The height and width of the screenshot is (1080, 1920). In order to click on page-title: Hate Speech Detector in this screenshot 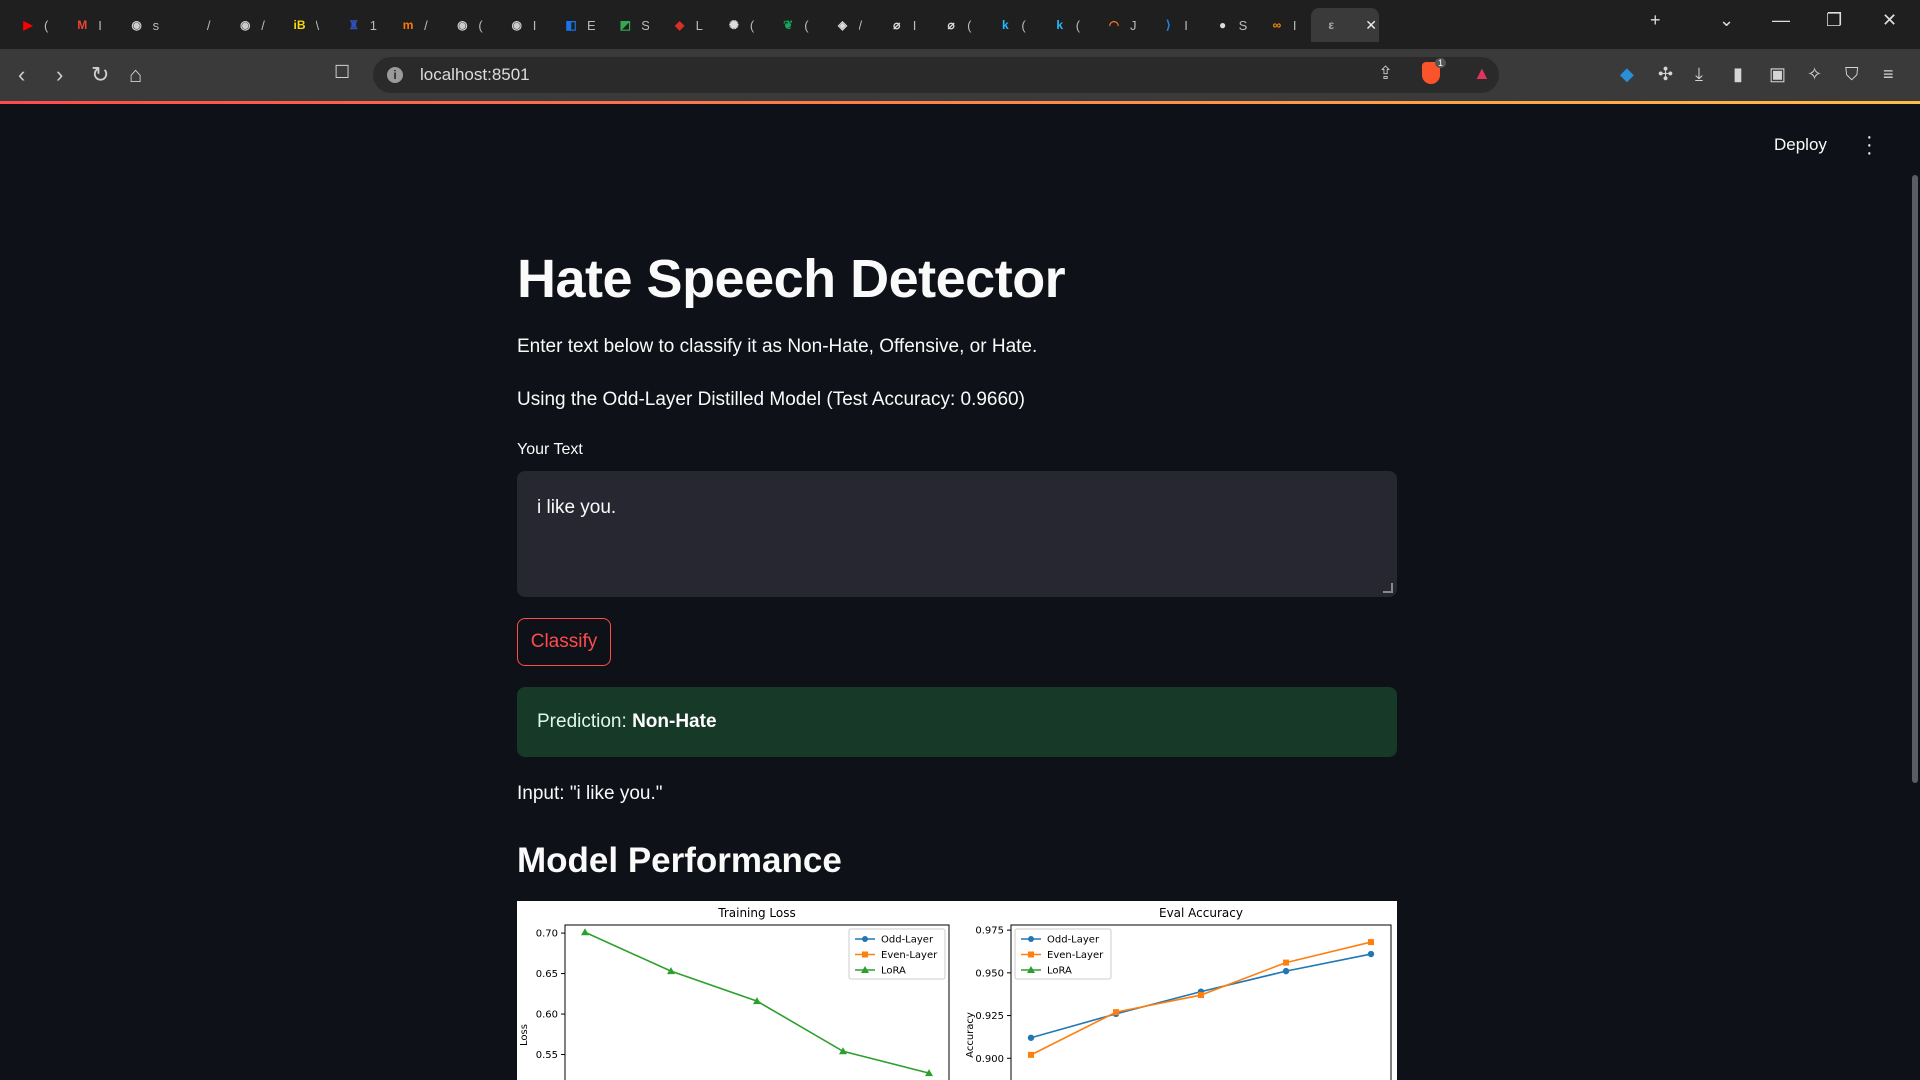, I will do `click(791, 279)`.